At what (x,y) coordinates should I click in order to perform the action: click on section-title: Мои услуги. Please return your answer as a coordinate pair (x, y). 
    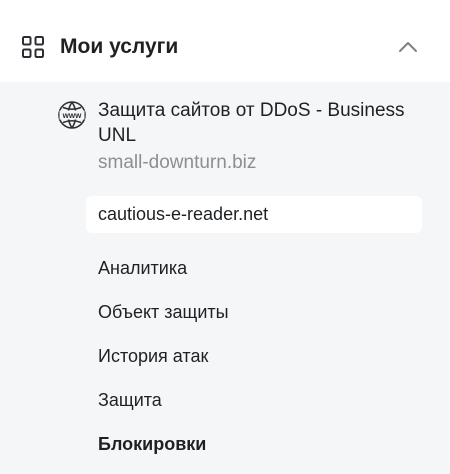
    Looking at the image, I should click on (119, 46).